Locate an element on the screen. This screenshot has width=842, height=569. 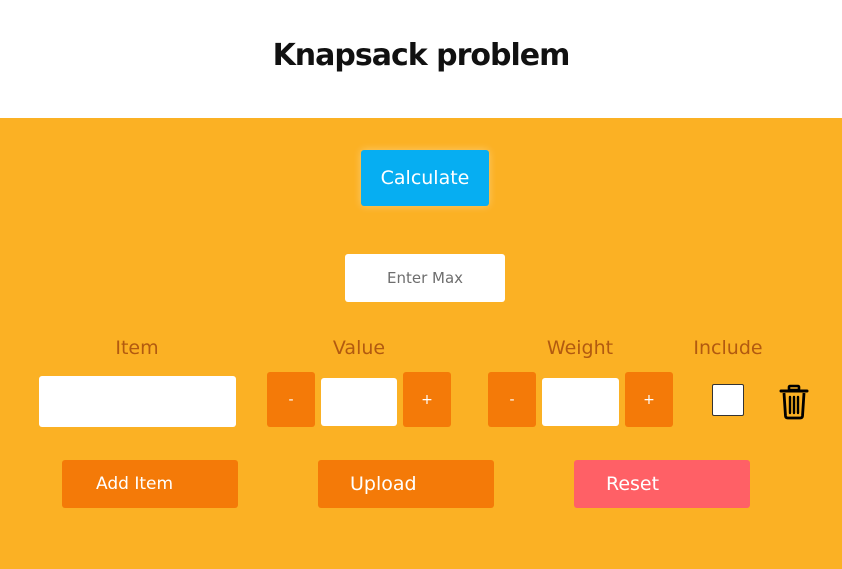
trash-icon is located at coordinates (794, 402).